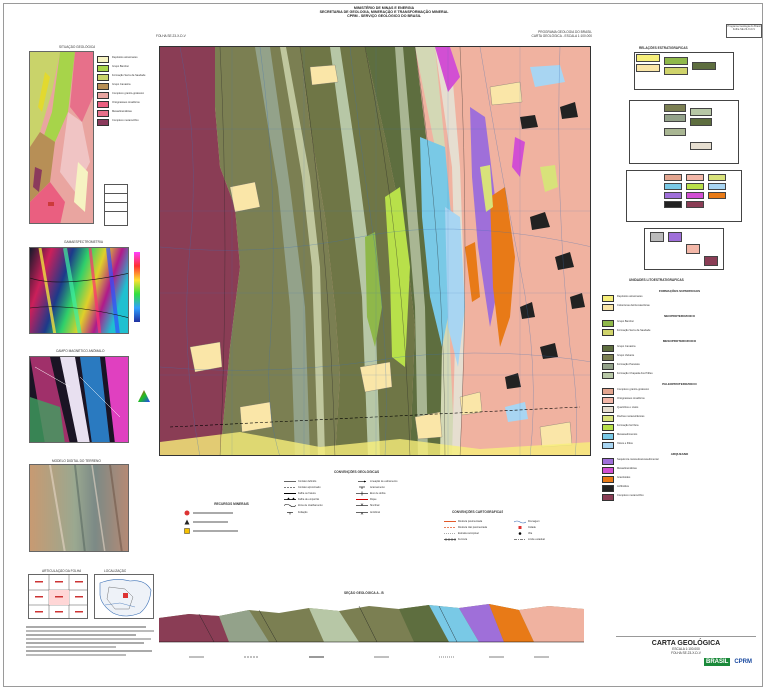  What do you see at coordinates (686, 643) in the screenshot?
I see `map-title: CARTA GEOLÓGICA` at bounding box center [686, 643].